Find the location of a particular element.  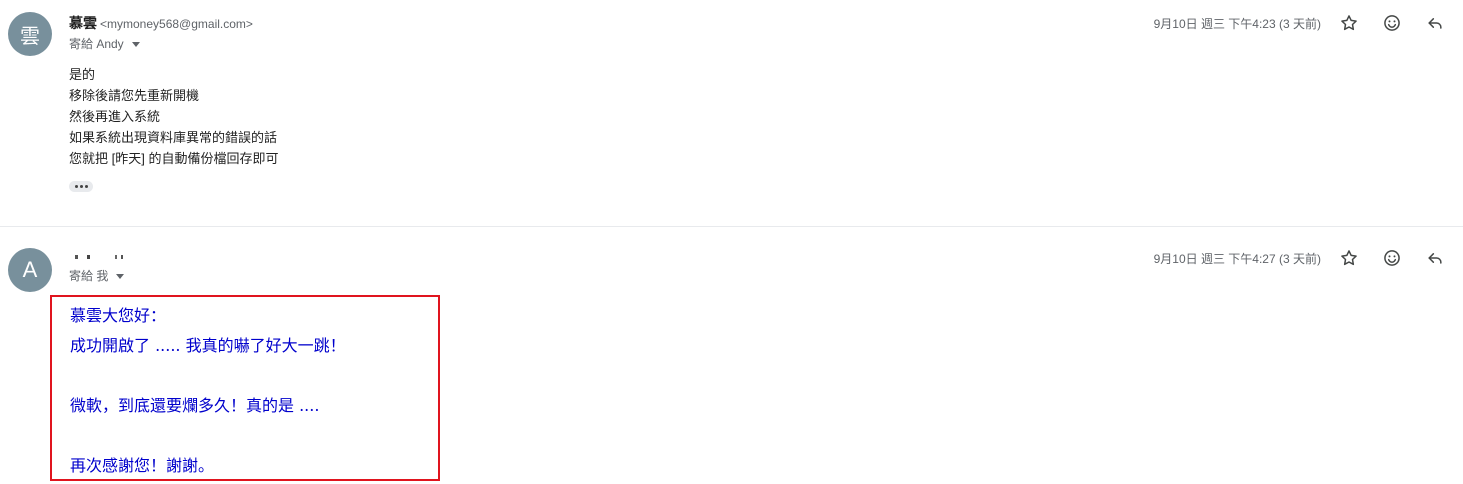

body-line: 是的 is located at coordinates (82, 74).